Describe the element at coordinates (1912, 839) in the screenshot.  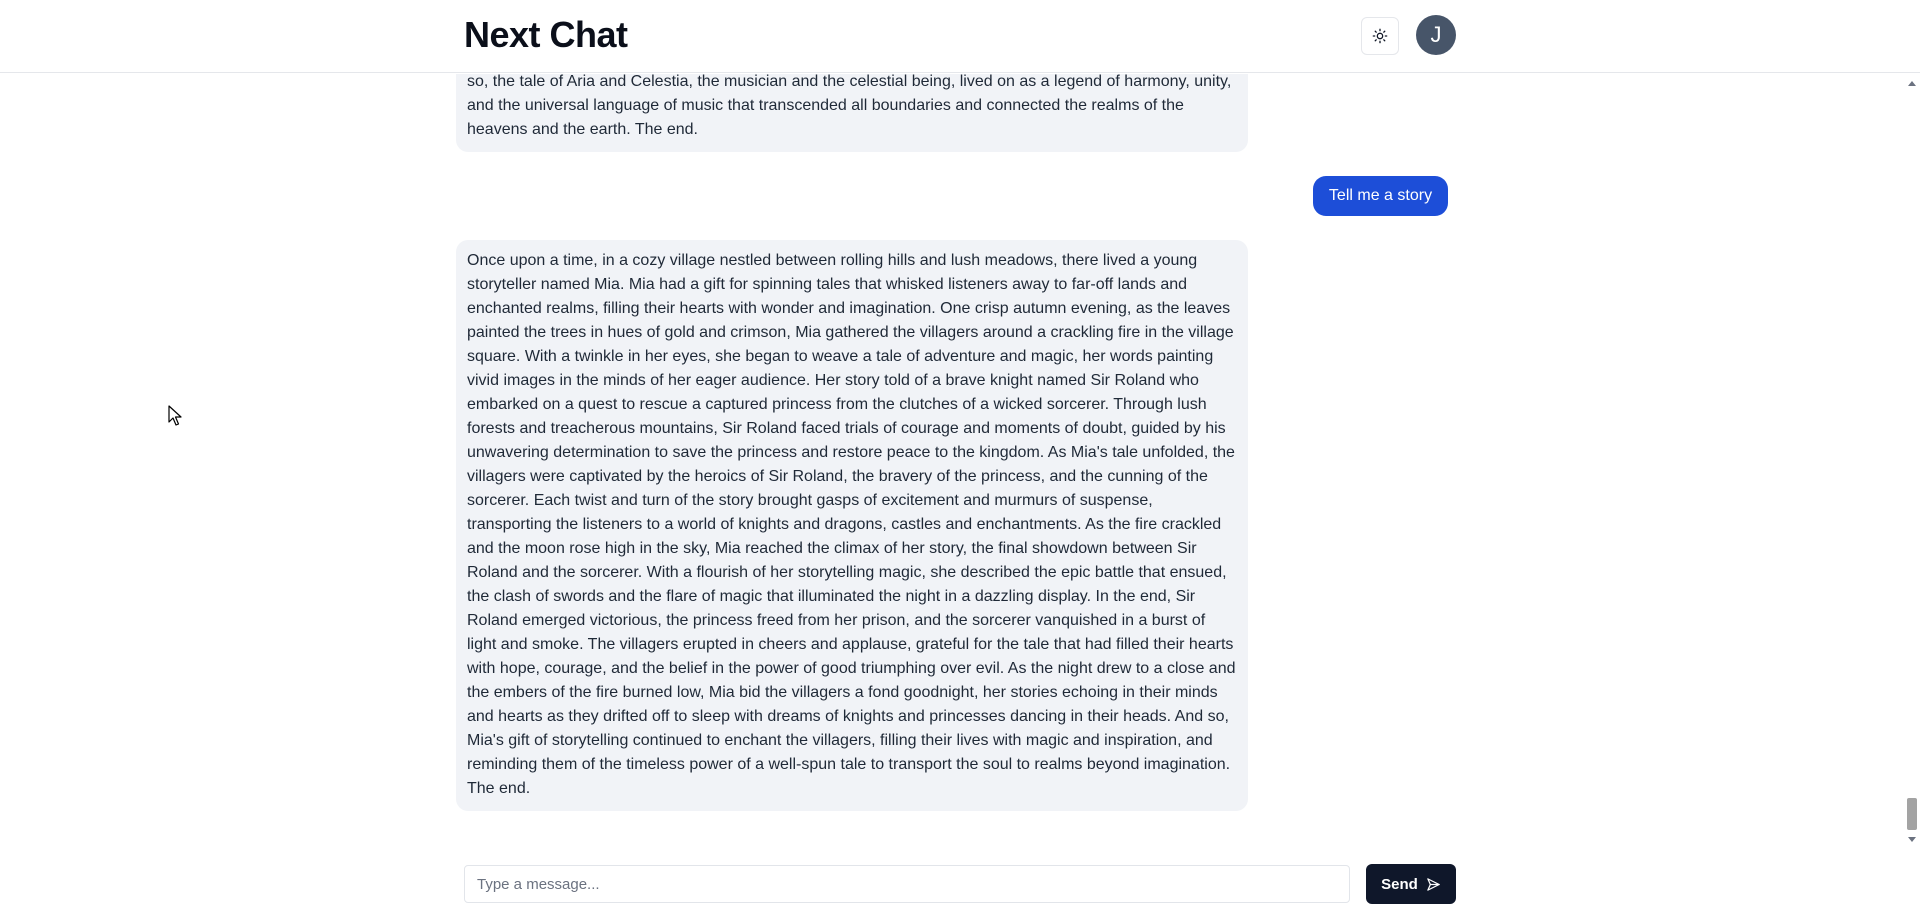
I see `scroll-down-arrow` at that location.